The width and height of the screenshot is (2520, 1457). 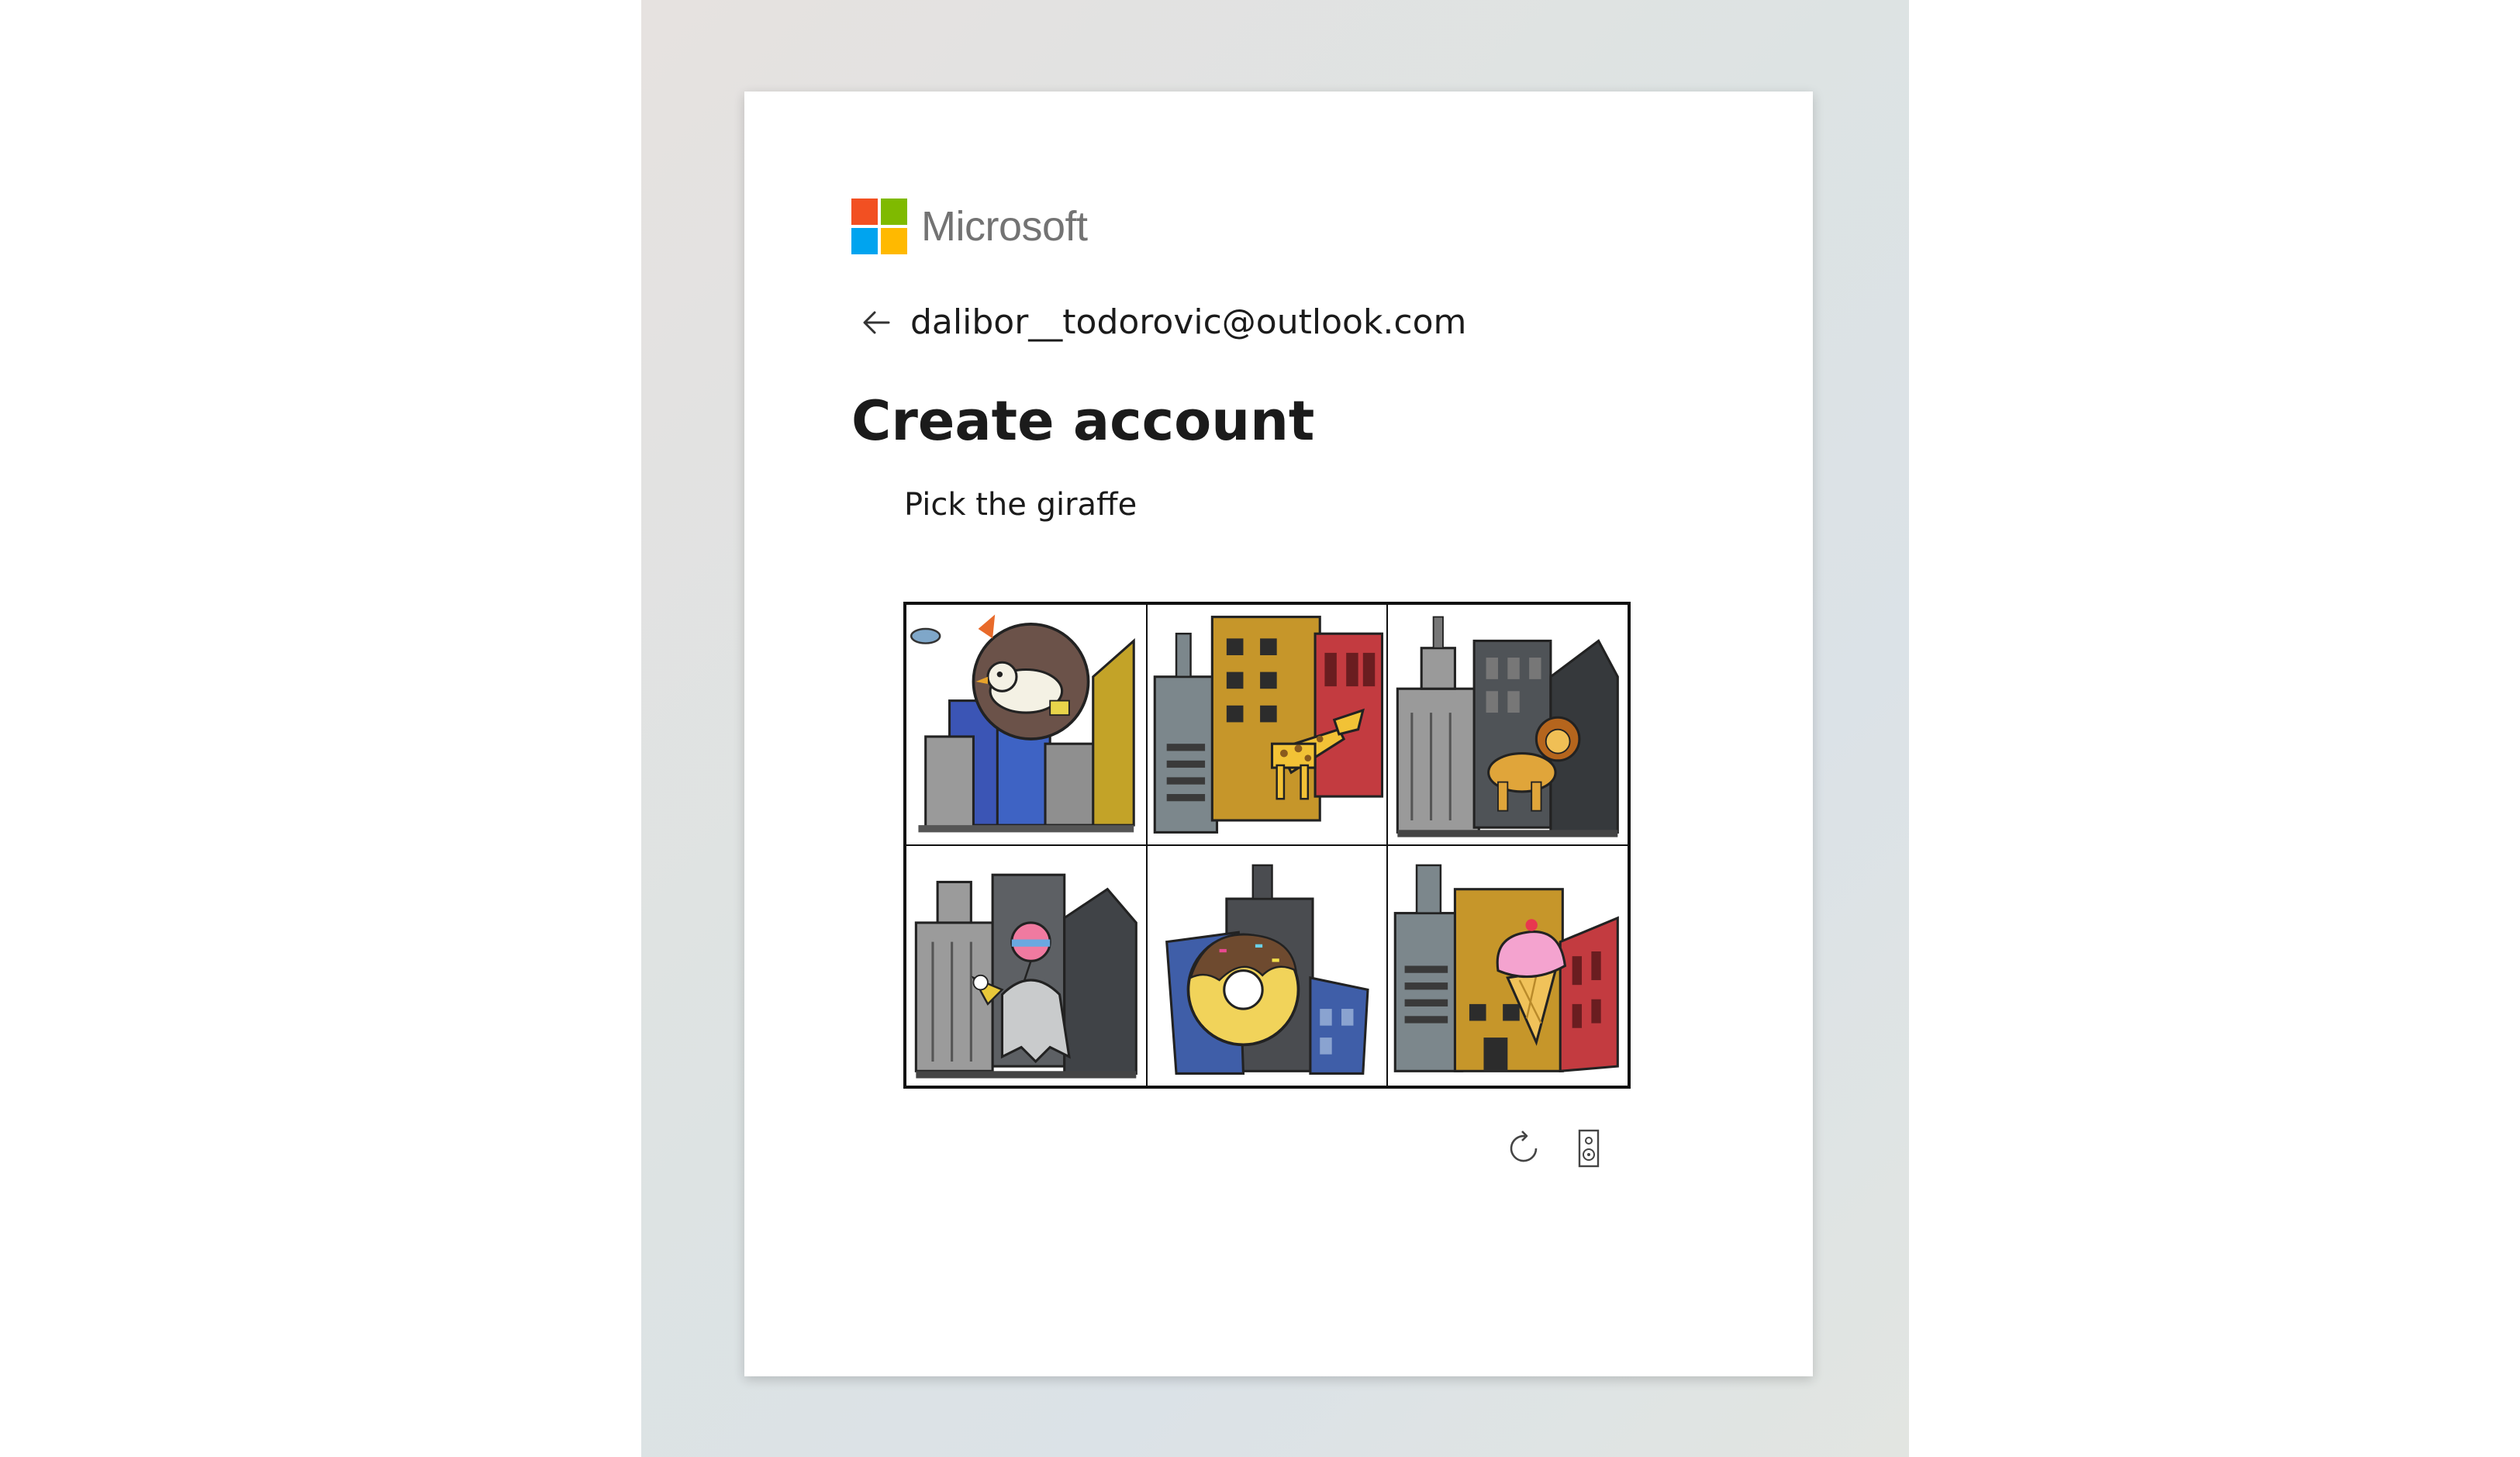 What do you see at coordinates (864, 241) in the screenshot?
I see `logo-square-blue` at bounding box center [864, 241].